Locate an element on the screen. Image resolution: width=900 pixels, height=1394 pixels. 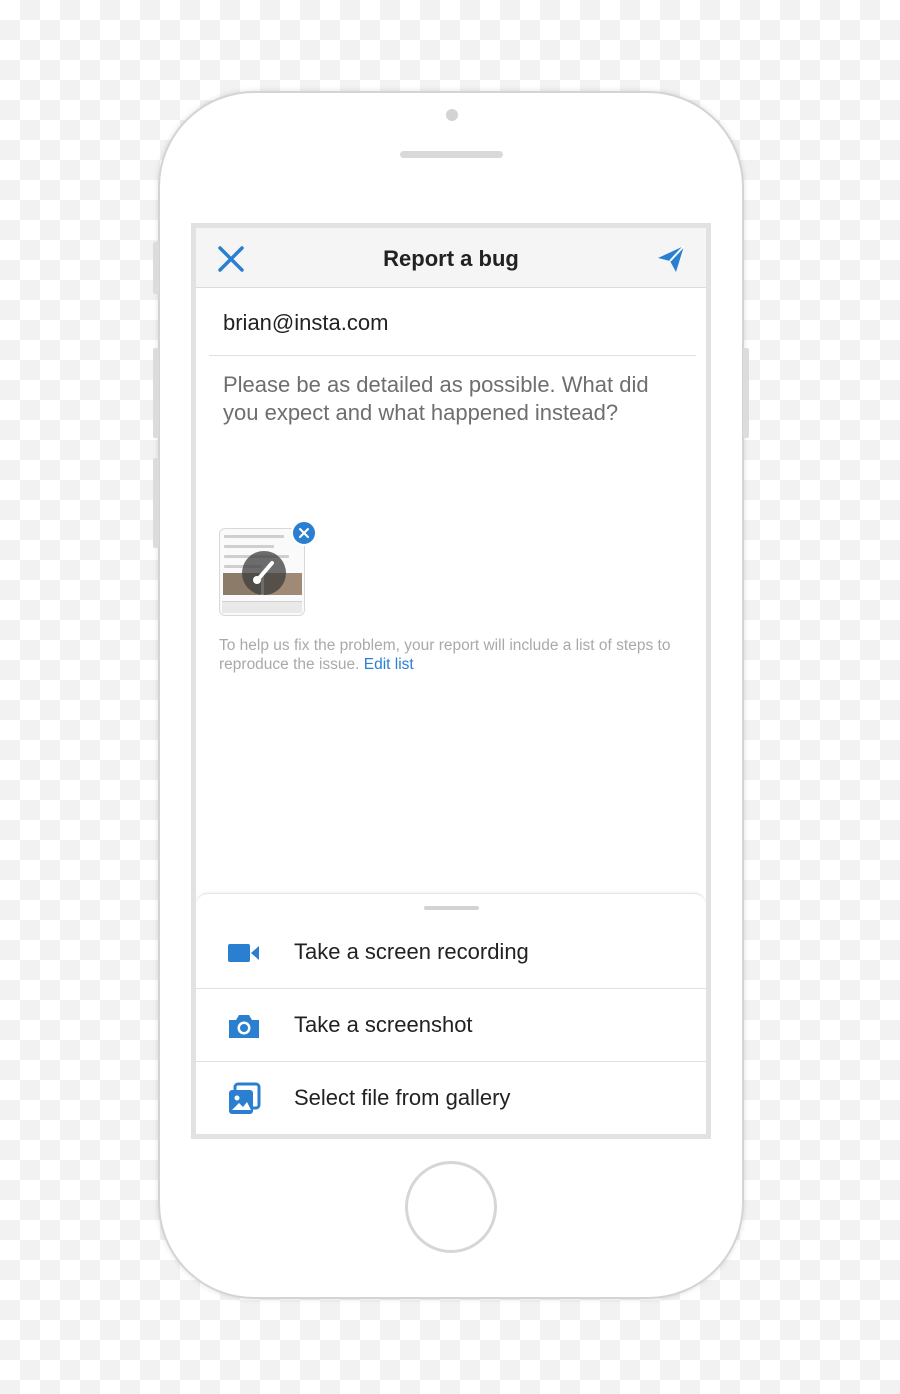
video-camera-icon is located at coordinates (243, 953).